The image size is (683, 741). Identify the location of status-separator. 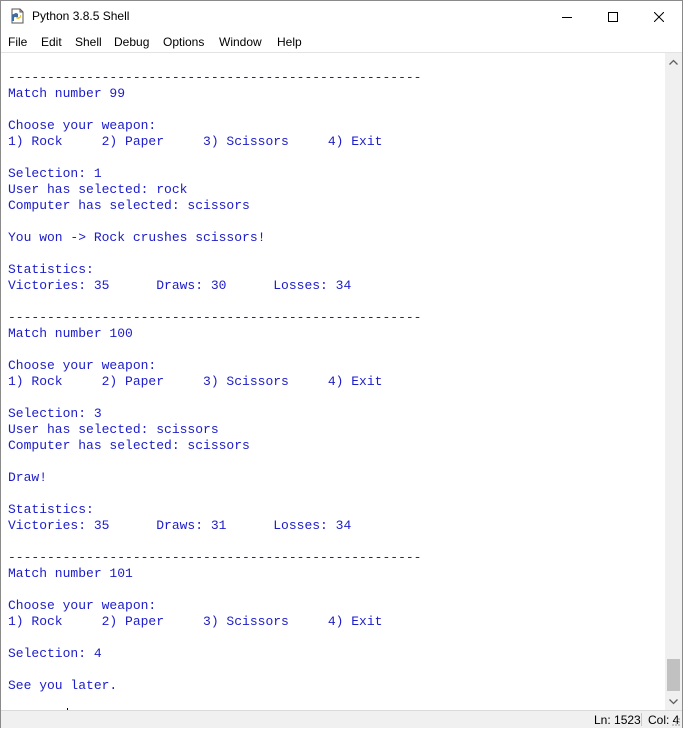
(641, 719).